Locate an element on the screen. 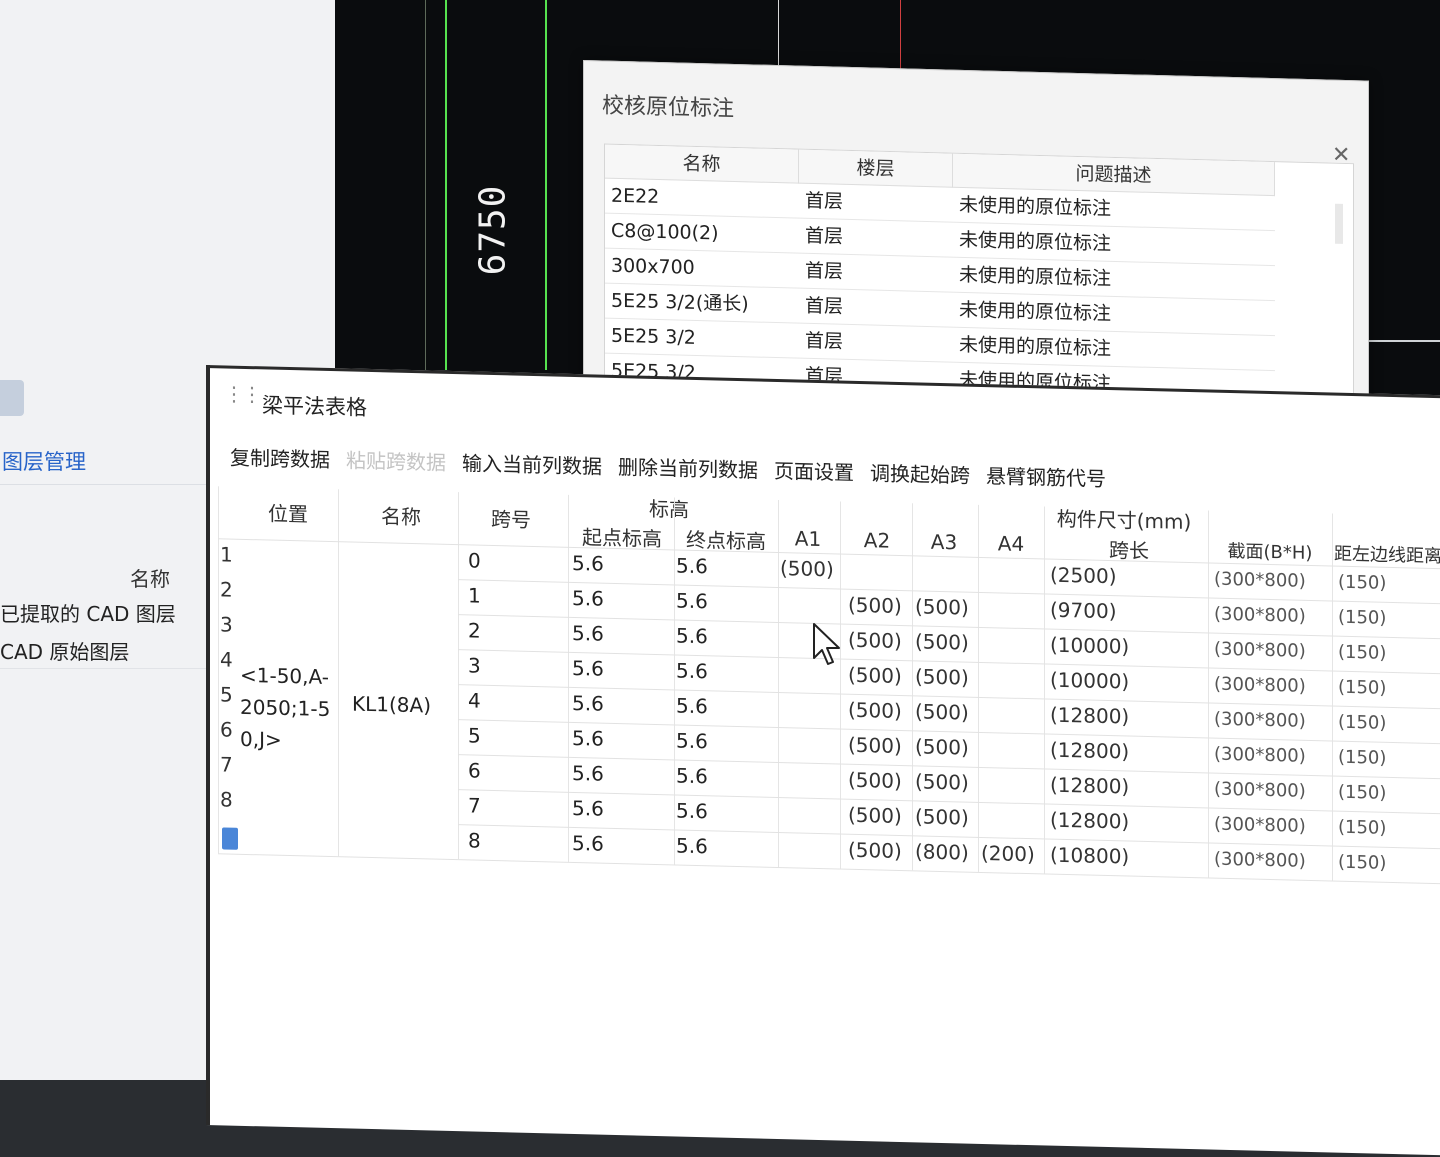  column-header-floor: 楼层 is located at coordinates (876, 168).